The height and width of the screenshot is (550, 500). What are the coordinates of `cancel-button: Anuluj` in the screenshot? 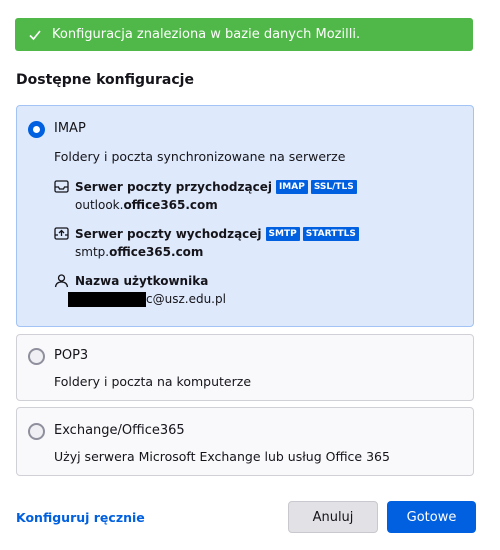 It's located at (333, 517).